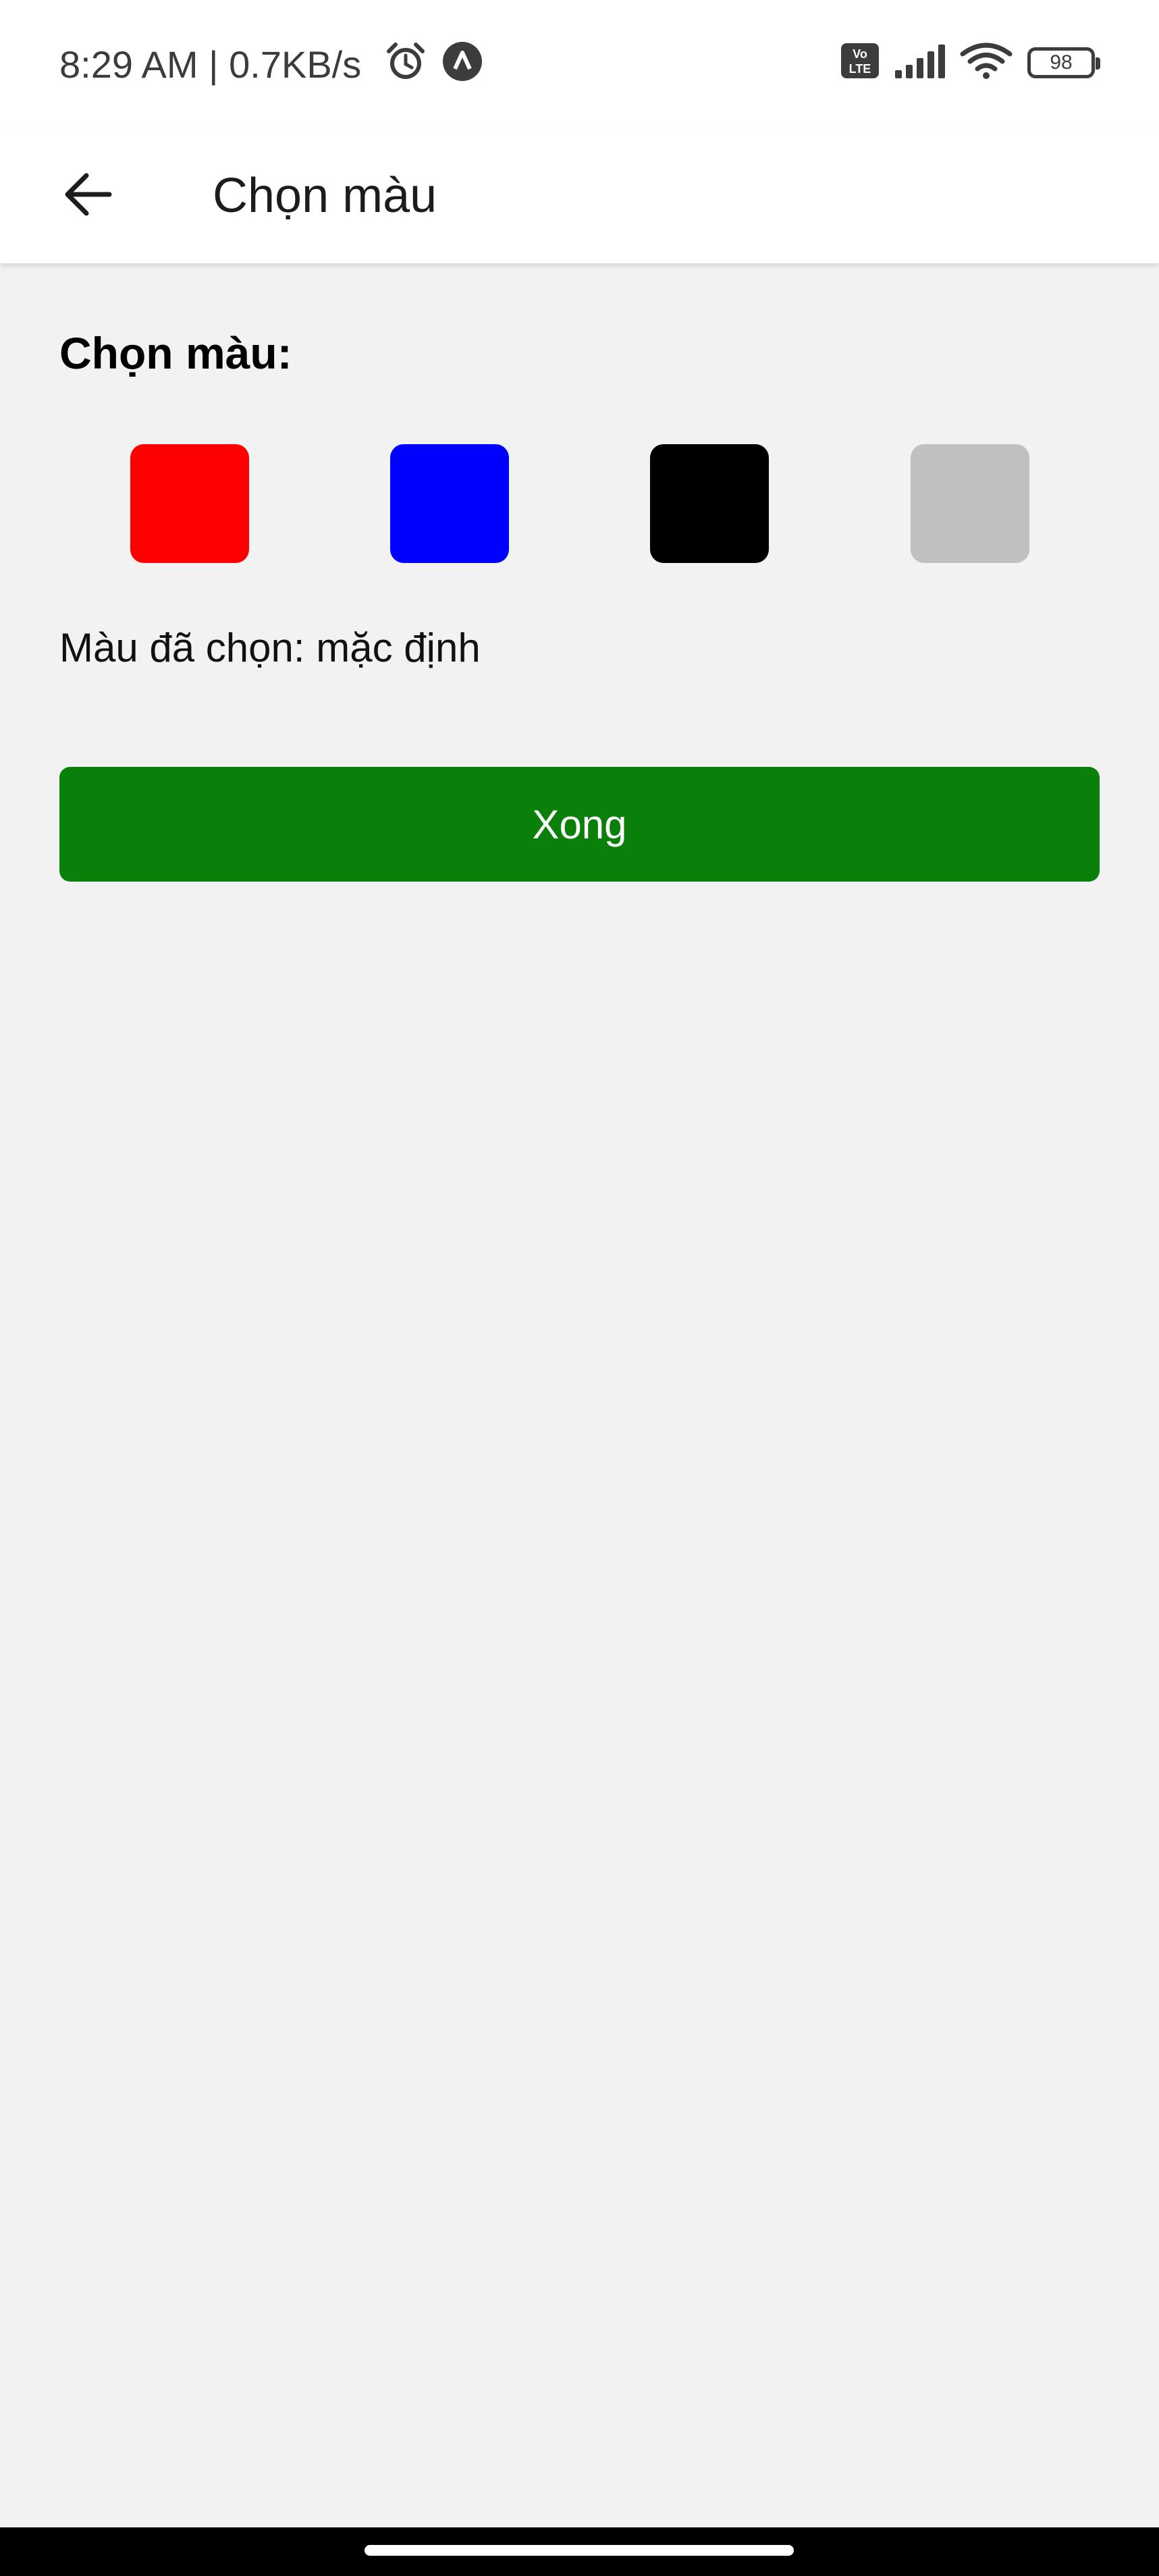 The image size is (1159, 2576). What do you see at coordinates (325, 196) in the screenshot?
I see `page-title: Chọn màu` at bounding box center [325, 196].